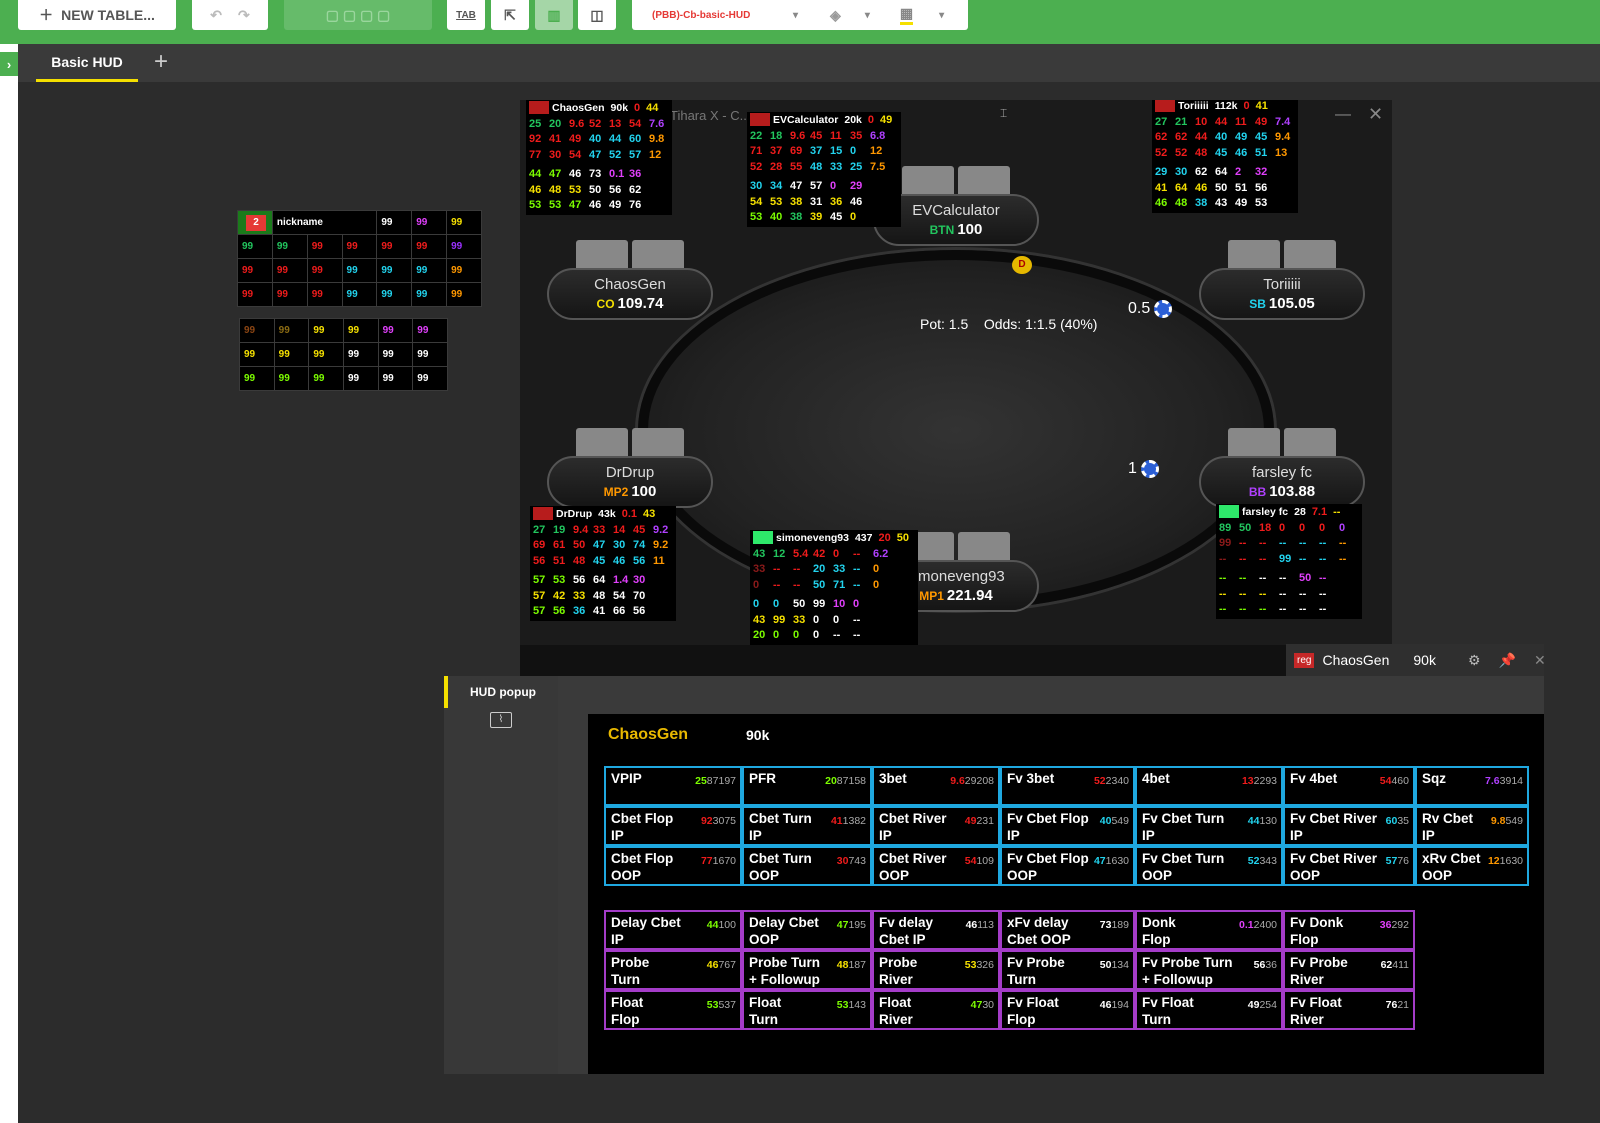  I want to click on stat-cell: Fv Cbet Turn IP 44130, so click(1209, 826).